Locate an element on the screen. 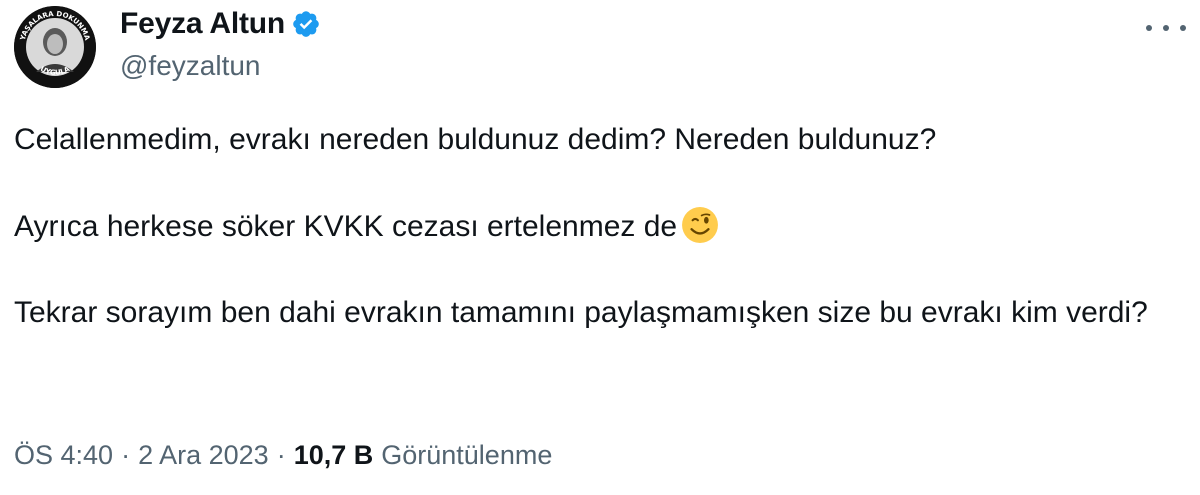  tweet-time: ÖS 4:40 is located at coordinates (63, 455).